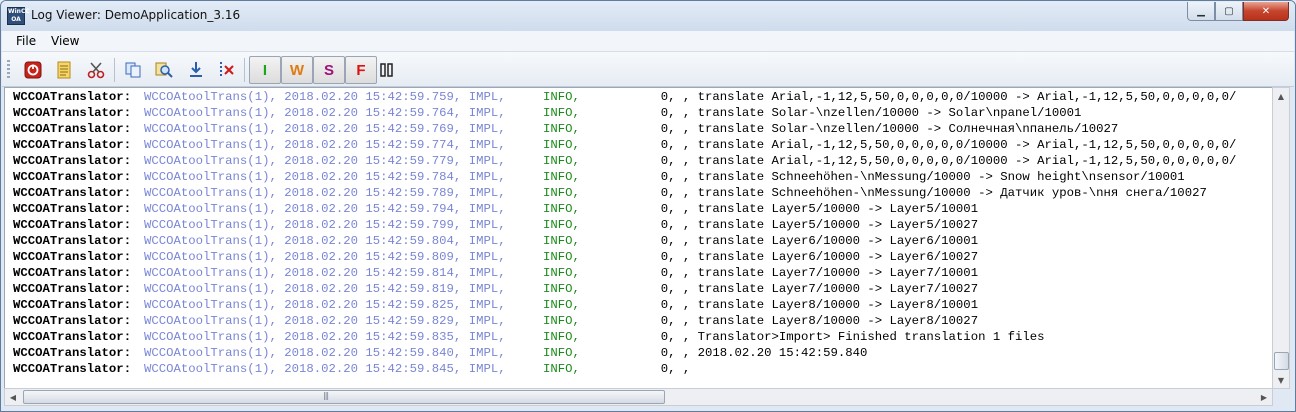 This screenshot has height=412, width=1296. Describe the element at coordinates (344, 397) in the screenshot. I see `horizontal-scroll-thumb` at that location.